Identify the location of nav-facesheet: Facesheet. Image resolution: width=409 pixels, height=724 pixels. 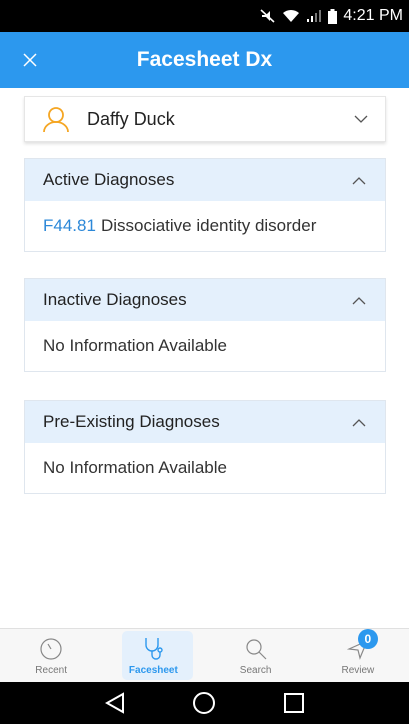
(153, 655).